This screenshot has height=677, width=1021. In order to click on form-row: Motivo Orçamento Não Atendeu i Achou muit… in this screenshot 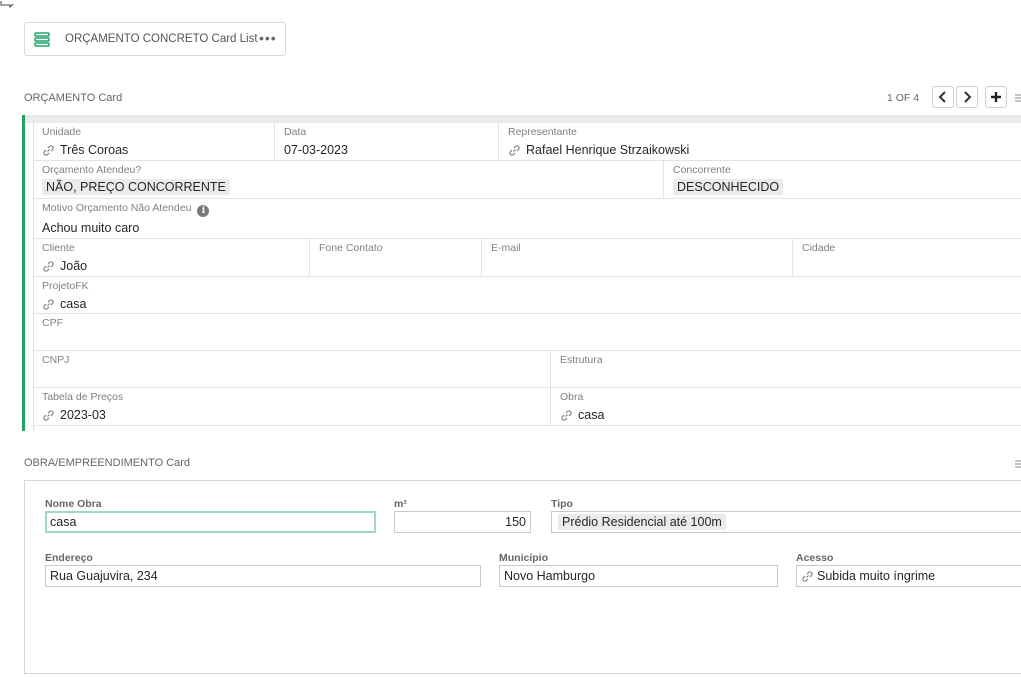, I will do `click(527, 219)`.